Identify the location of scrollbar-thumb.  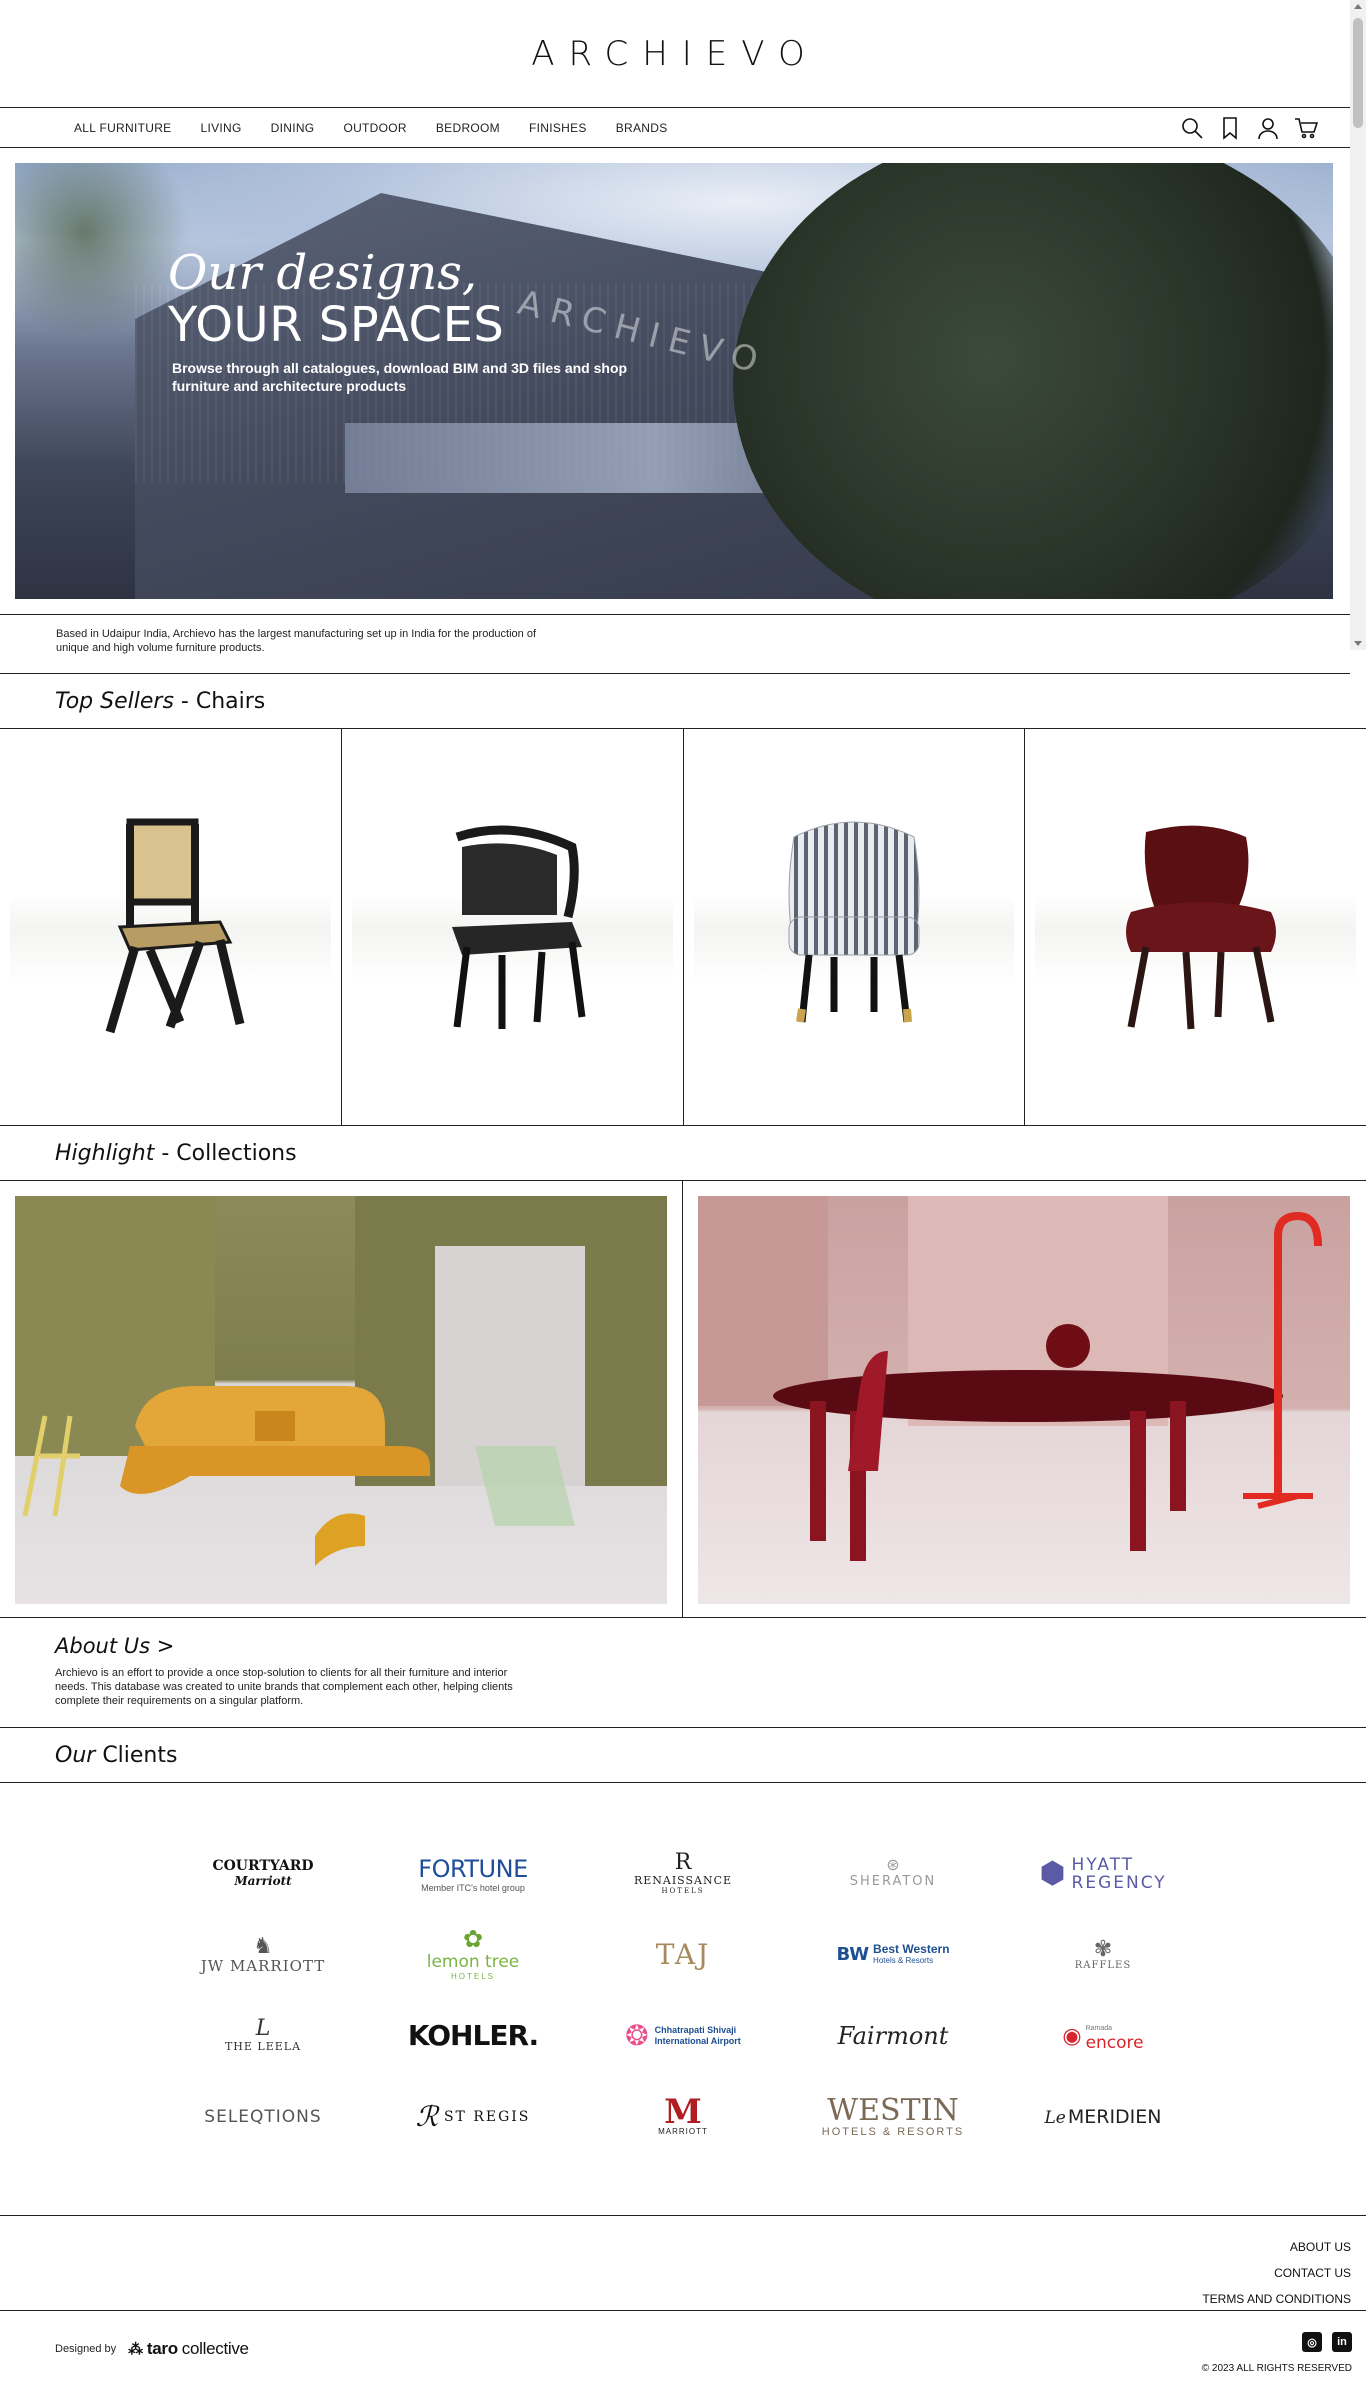
(1358, 73).